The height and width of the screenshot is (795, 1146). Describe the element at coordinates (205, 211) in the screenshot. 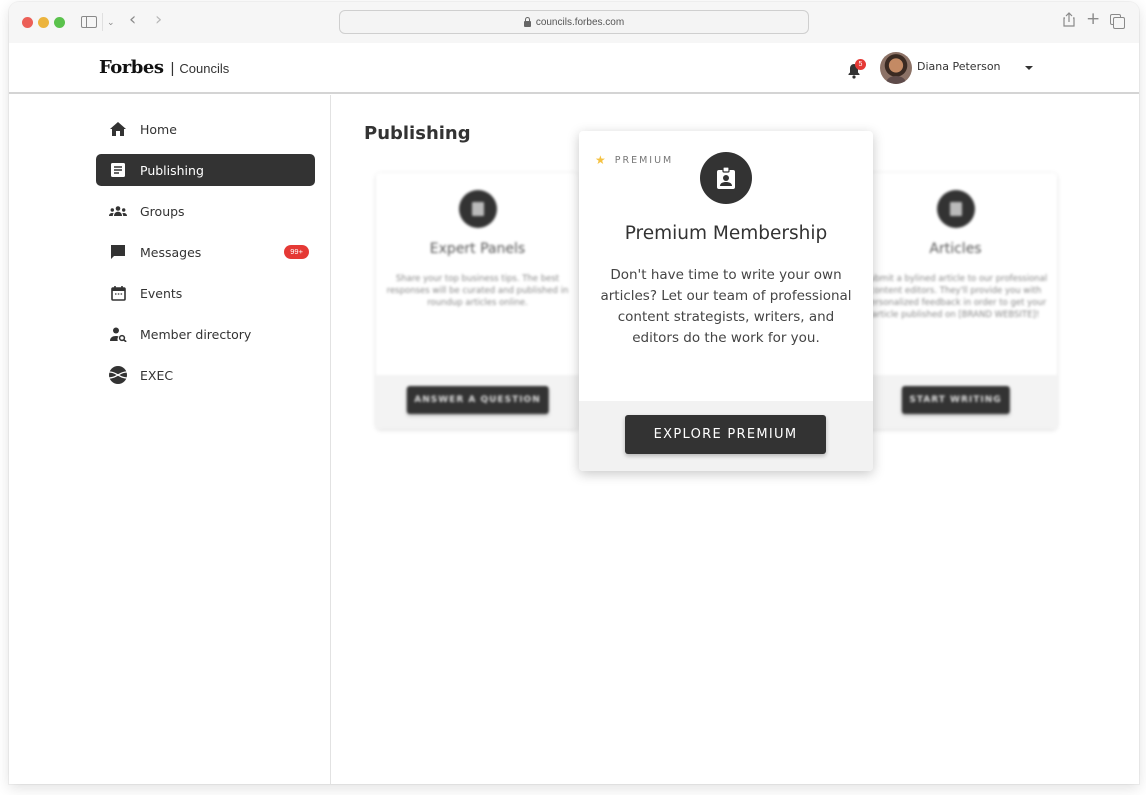

I see `sidebar-item-groups: Groups` at that location.